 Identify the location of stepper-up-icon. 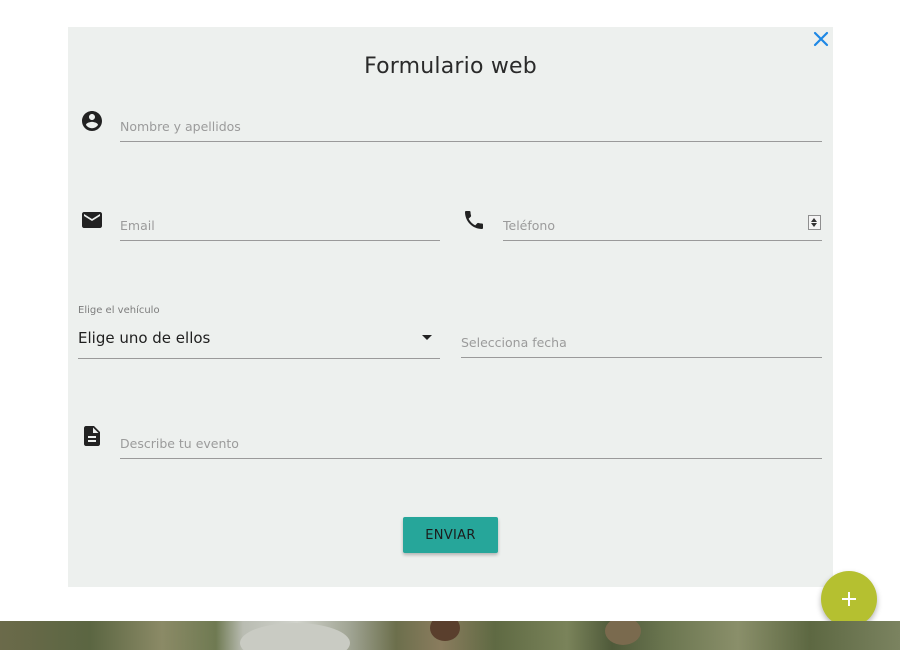
(814, 220).